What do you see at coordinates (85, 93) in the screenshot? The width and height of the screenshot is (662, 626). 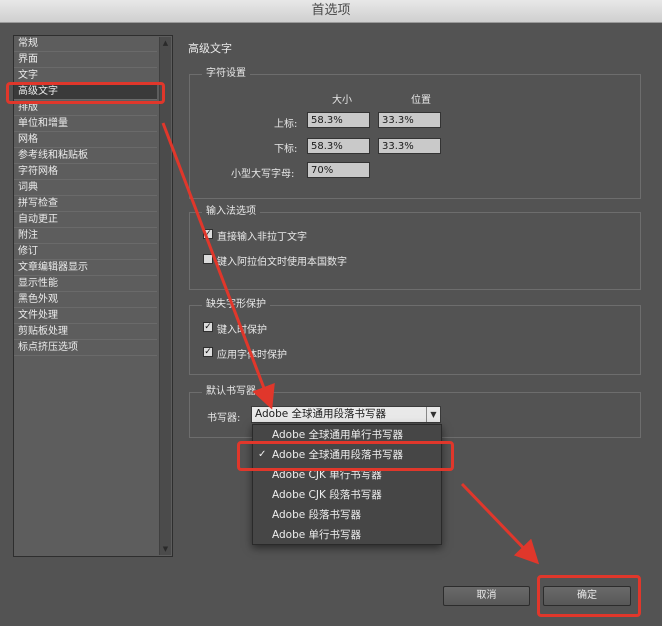 I see `highlight-sidebar-selection` at bounding box center [85, 93].